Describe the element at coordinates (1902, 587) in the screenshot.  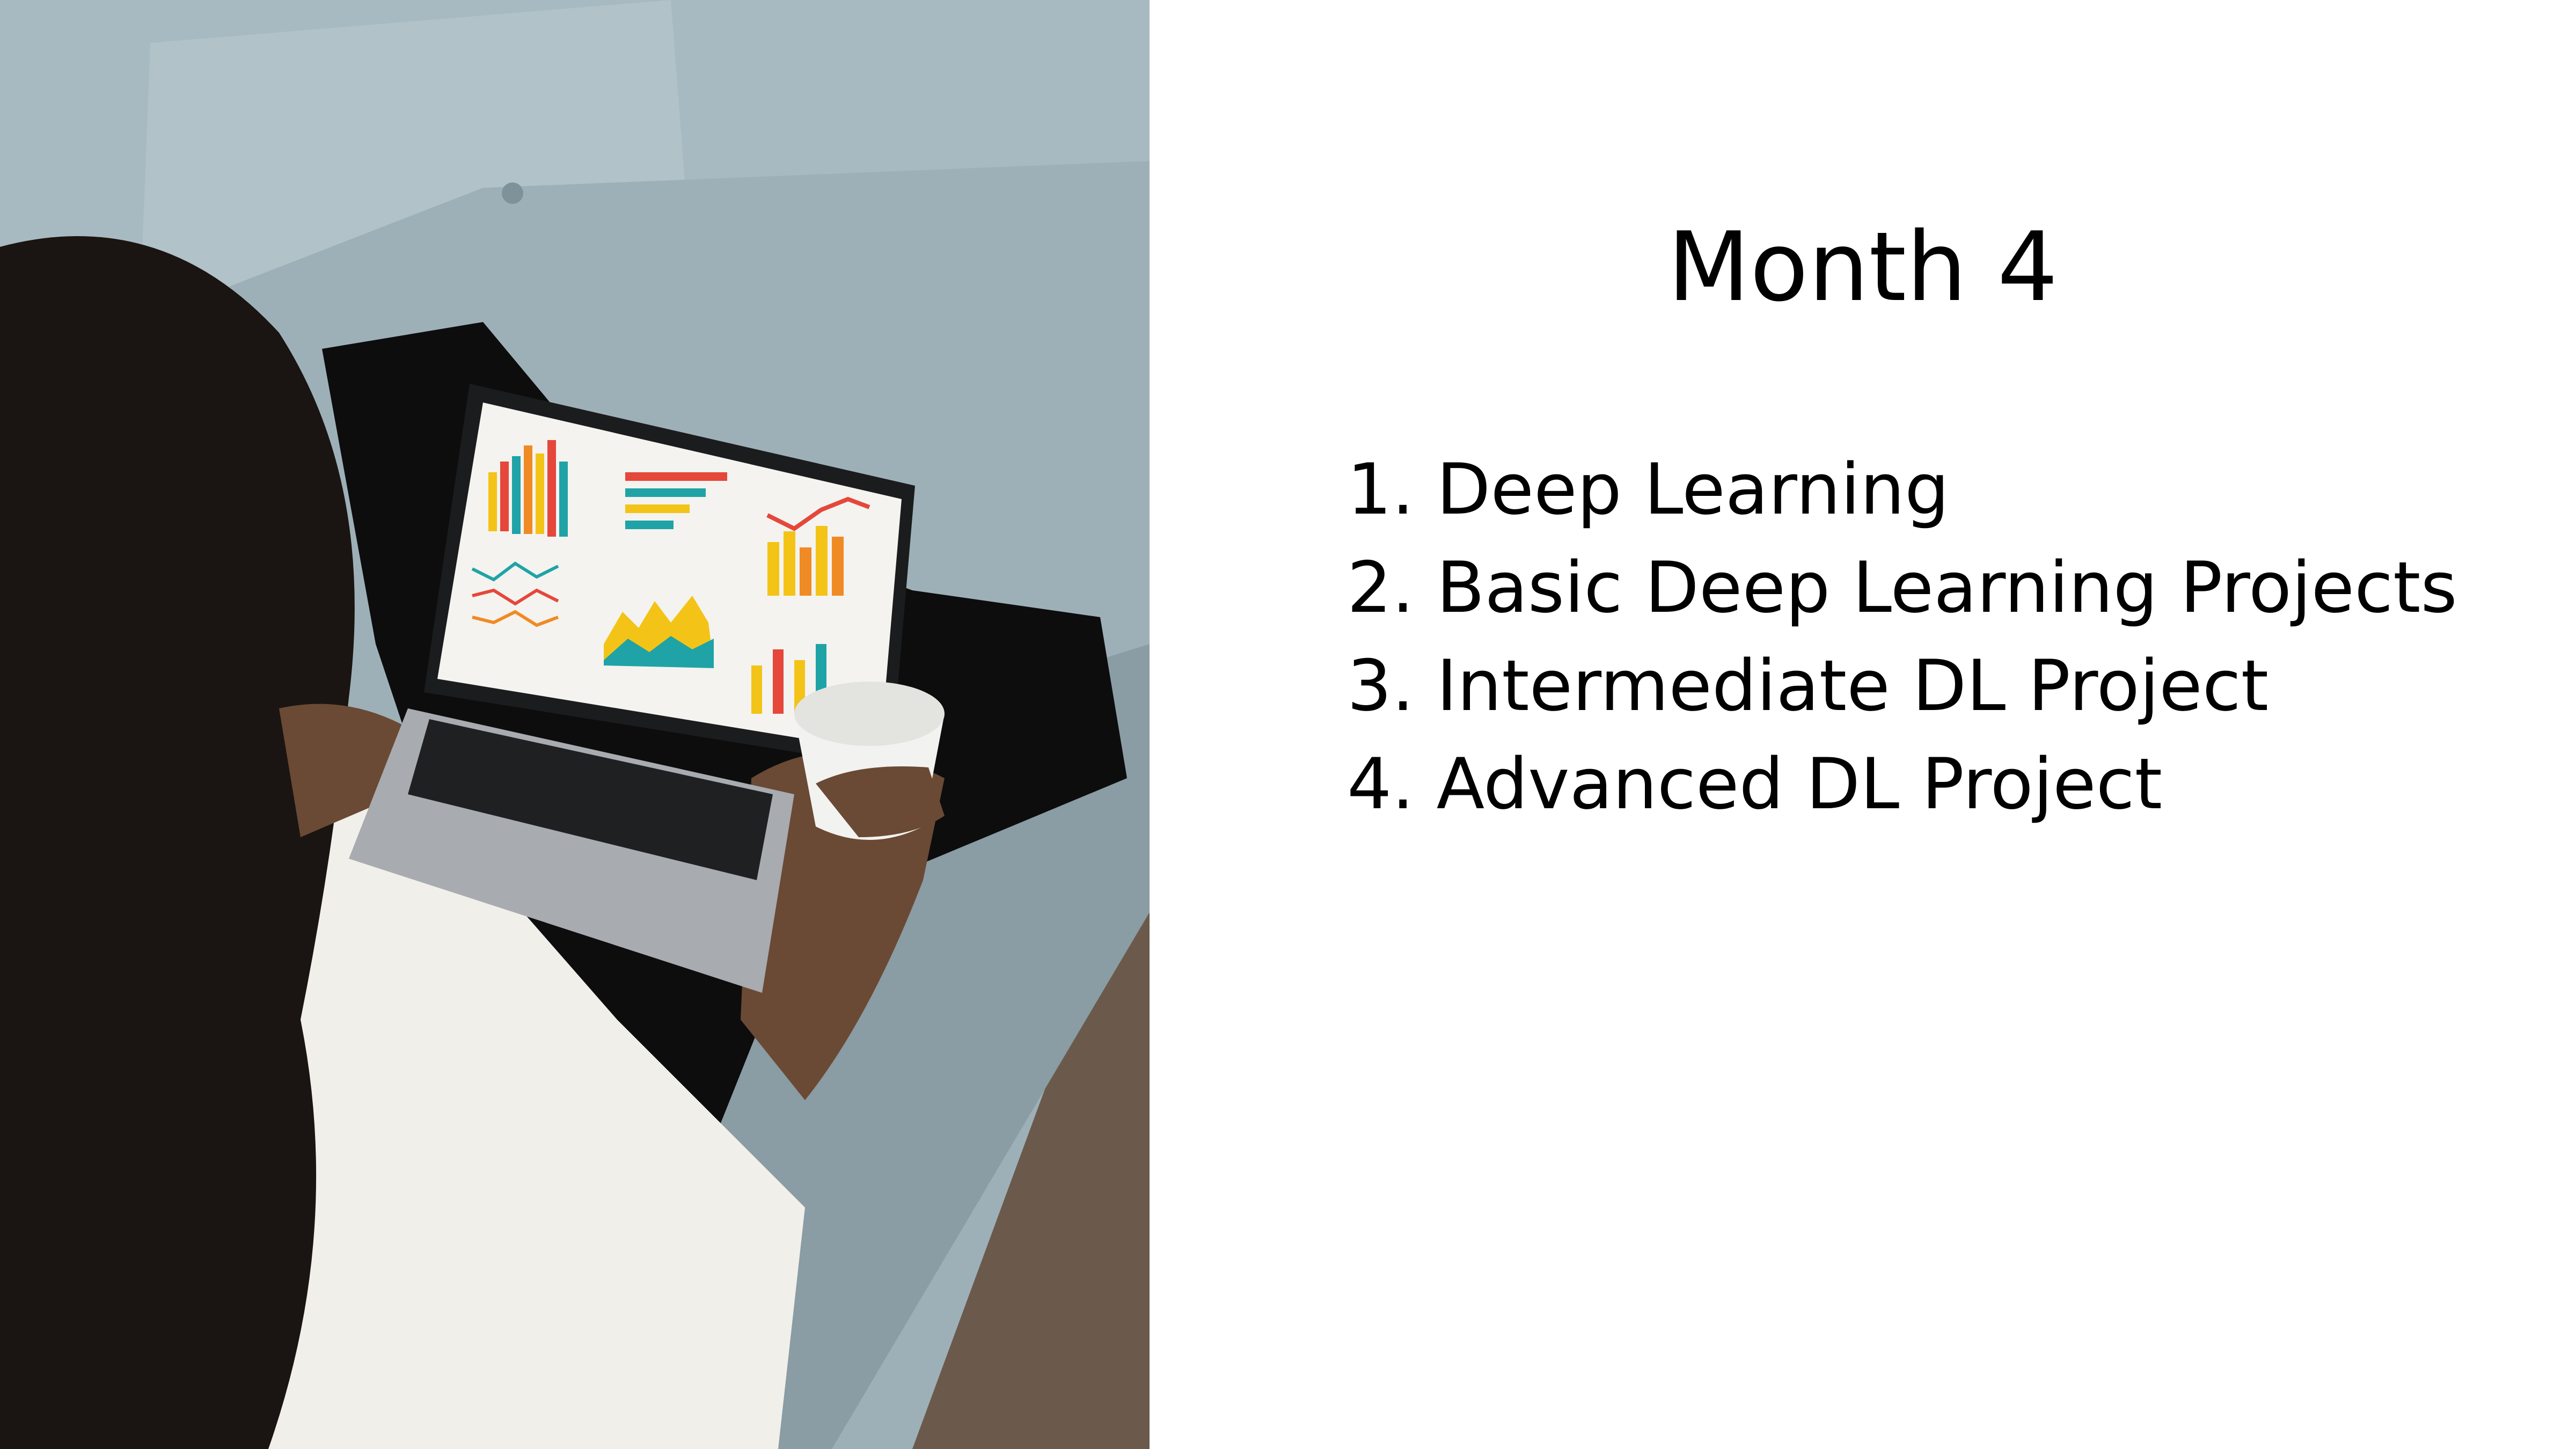
I see `agenda-item-2: 2. Basic Deep Learning Projects` at that location.